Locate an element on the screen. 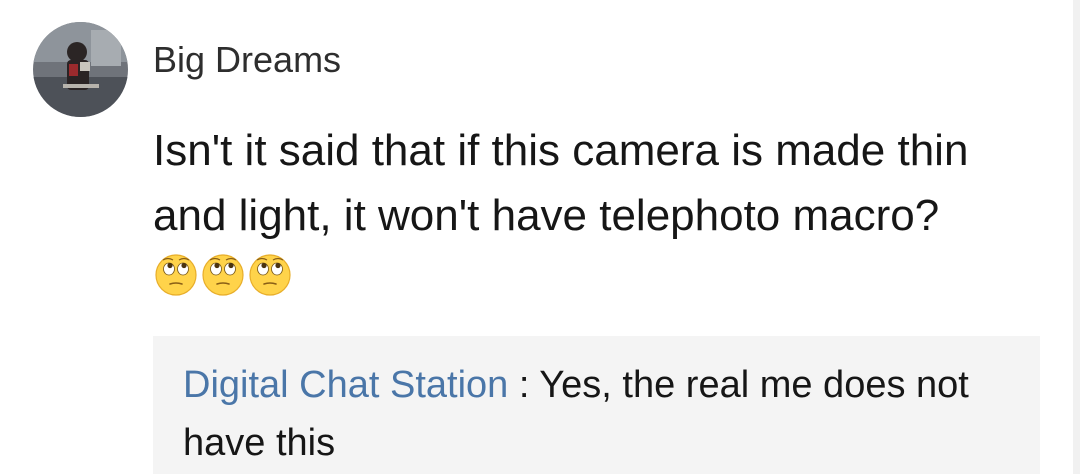 This screenshot has width=1080, height=474. avatar is located at coordinates (80, 69).